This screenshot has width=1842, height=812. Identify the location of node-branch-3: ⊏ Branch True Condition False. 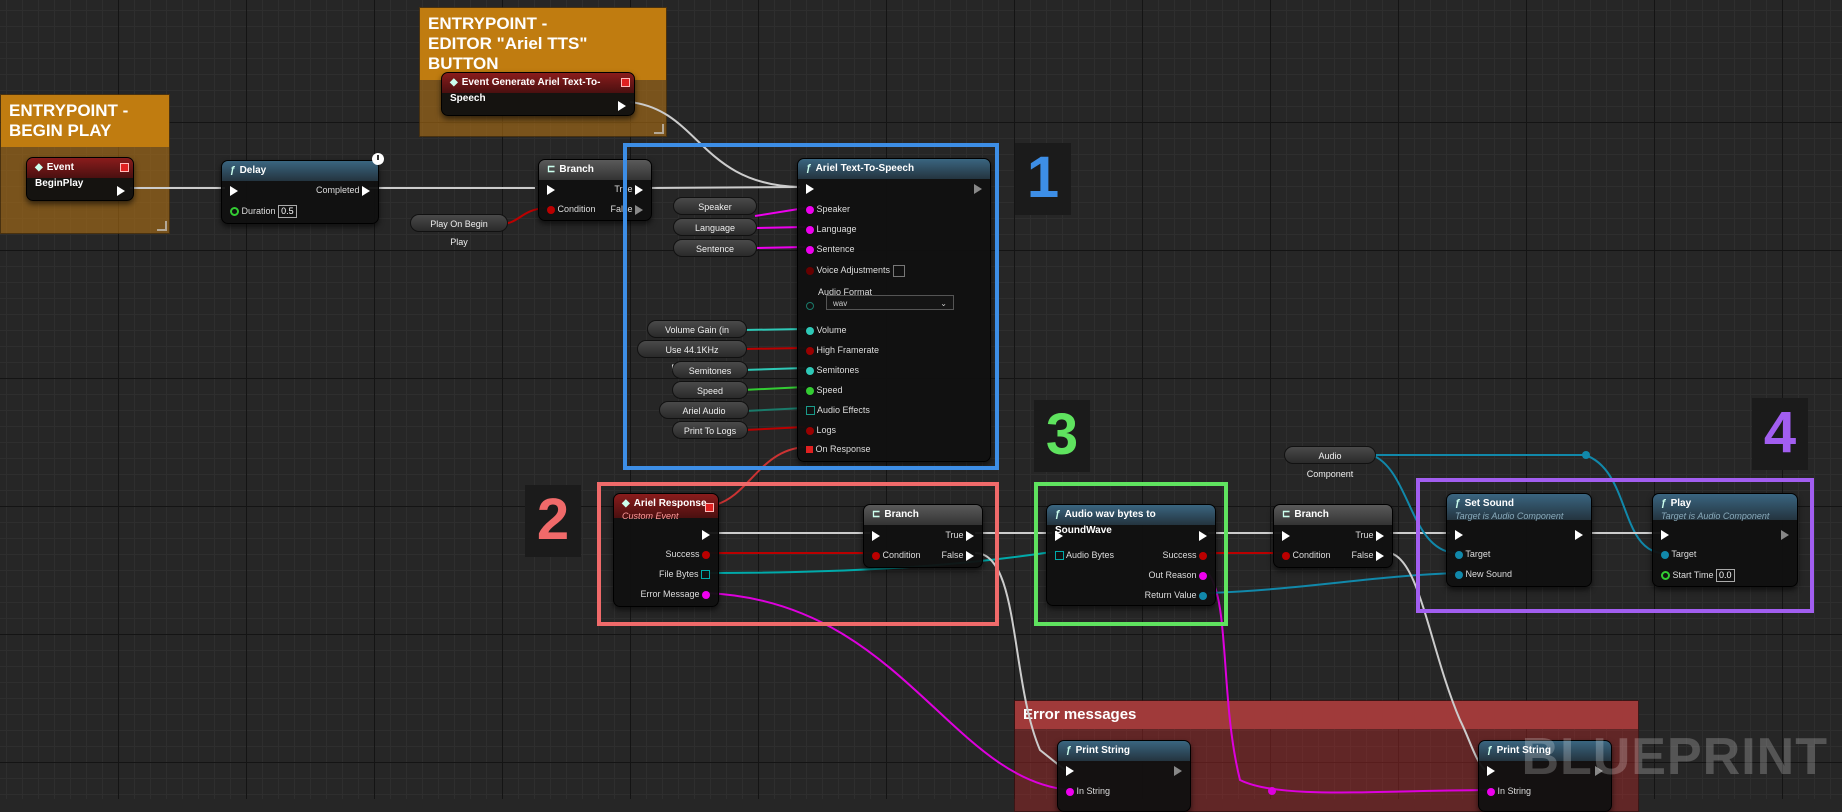
(1333, 536).